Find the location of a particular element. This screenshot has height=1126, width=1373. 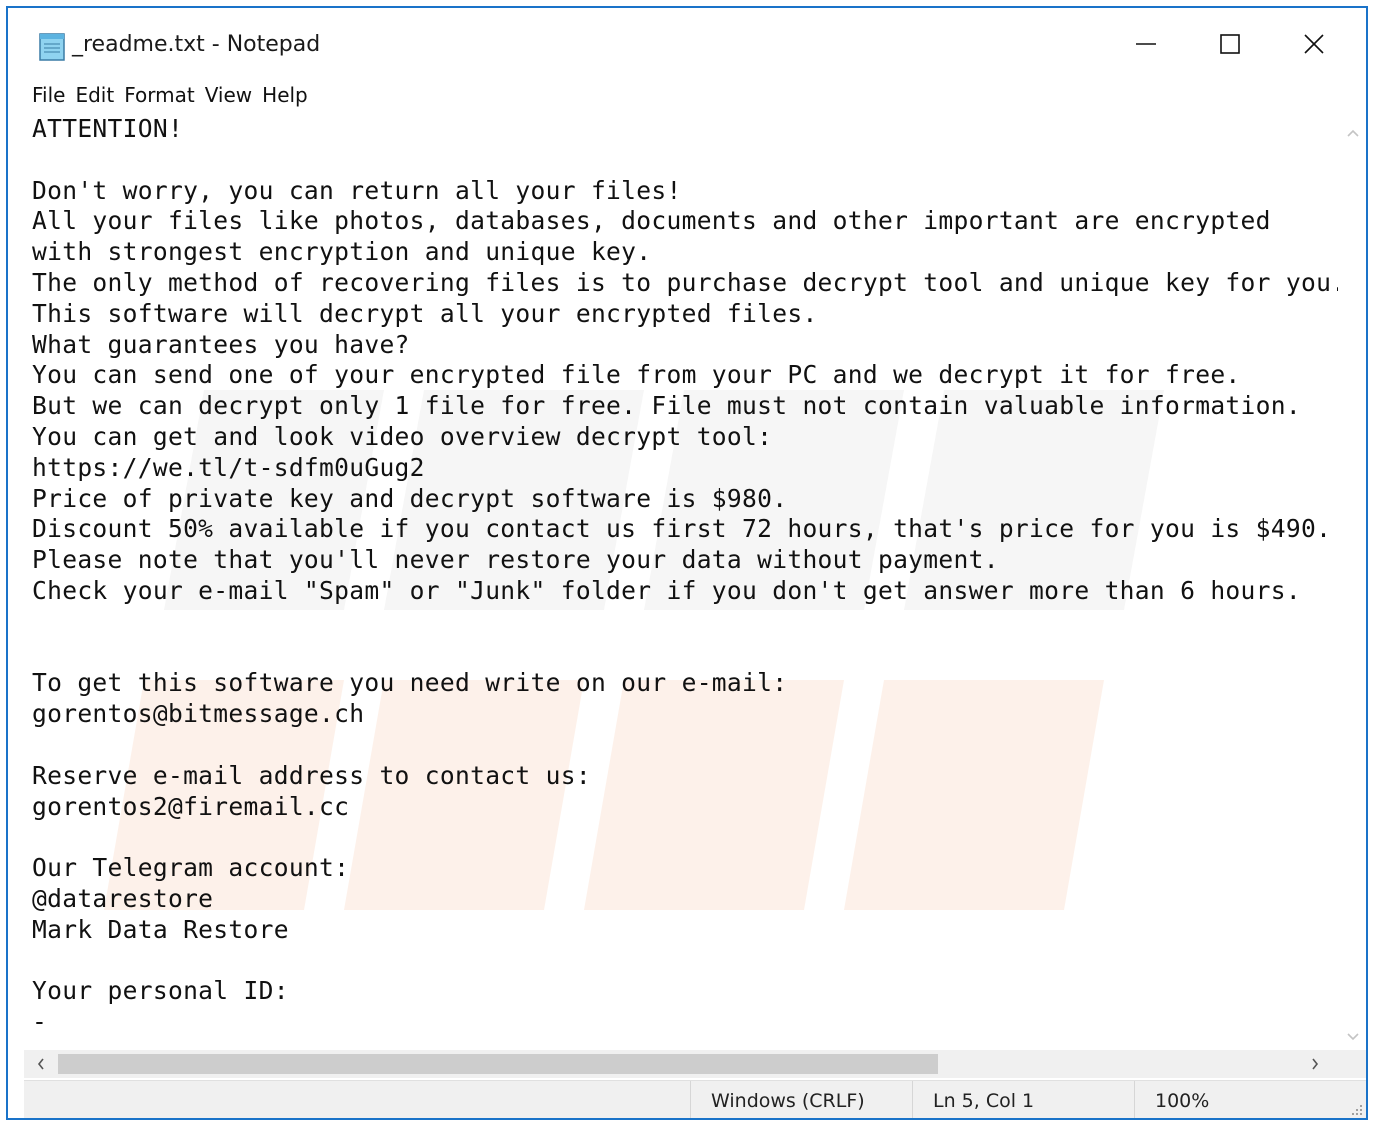

minimize-icon is located at coordinates (1146, 46).